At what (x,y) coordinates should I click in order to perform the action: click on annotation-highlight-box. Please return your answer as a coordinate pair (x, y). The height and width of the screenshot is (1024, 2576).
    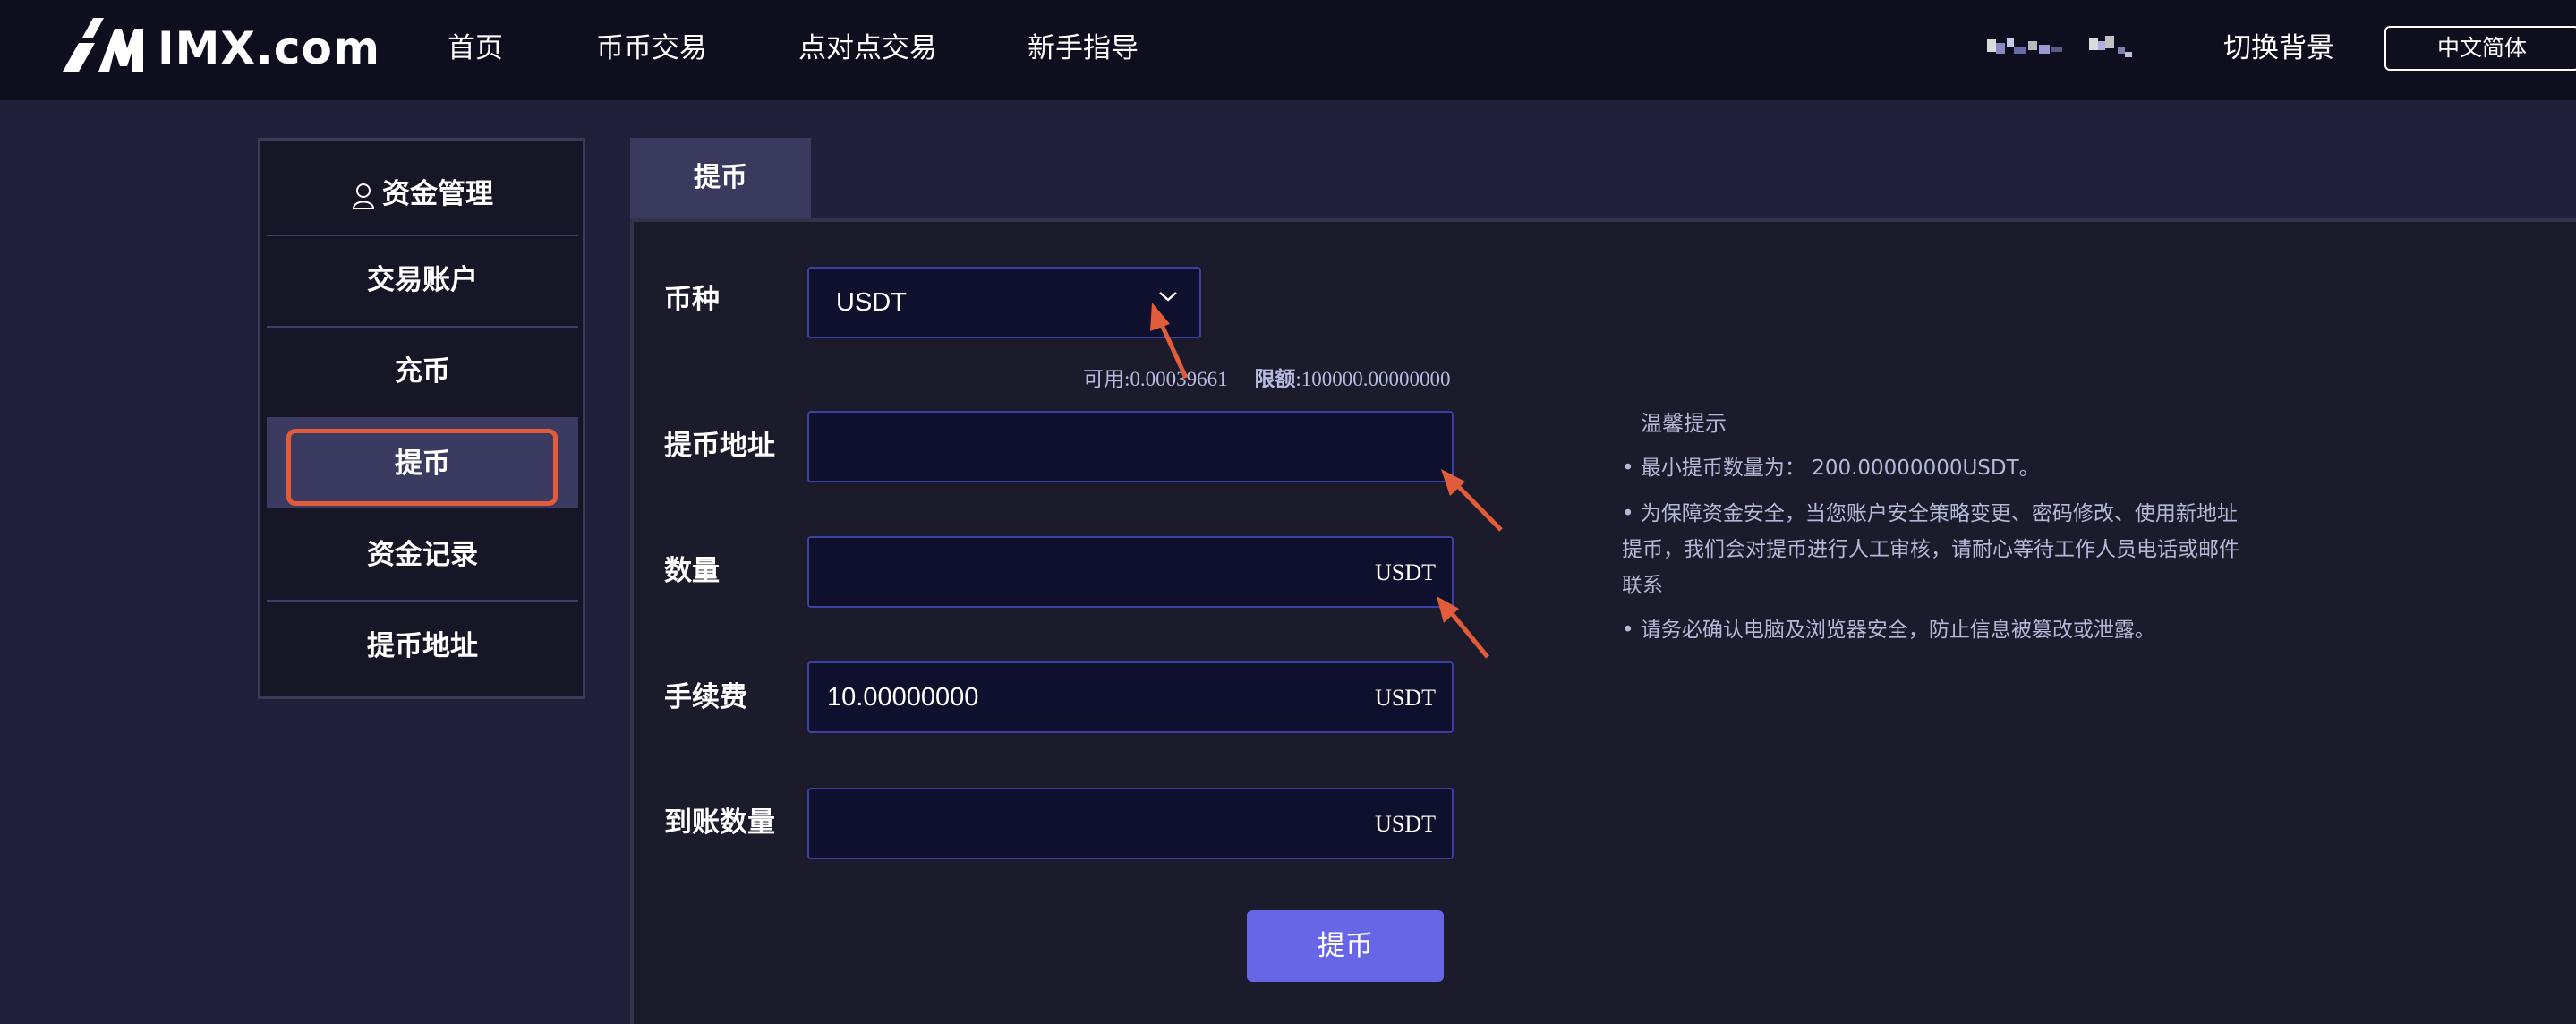
    Looking at the image, I should click on (422, 467).